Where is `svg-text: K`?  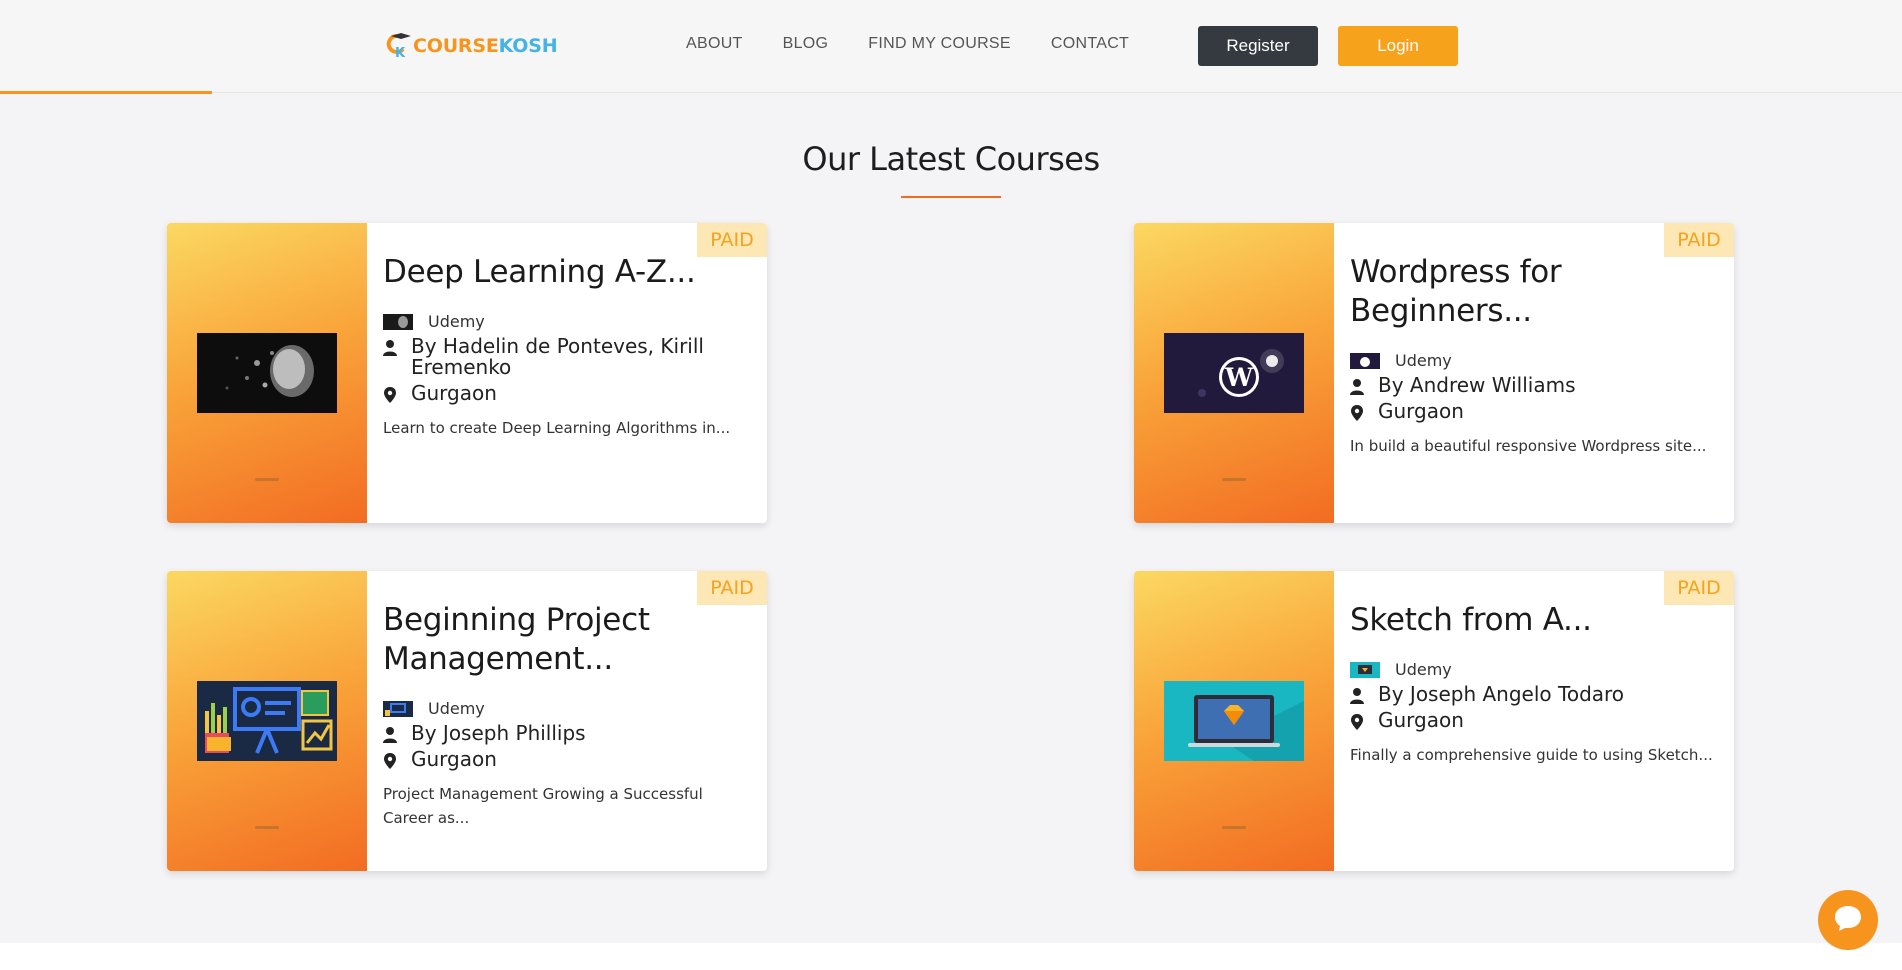 svg-text: K is located at coordinates (400, 52).